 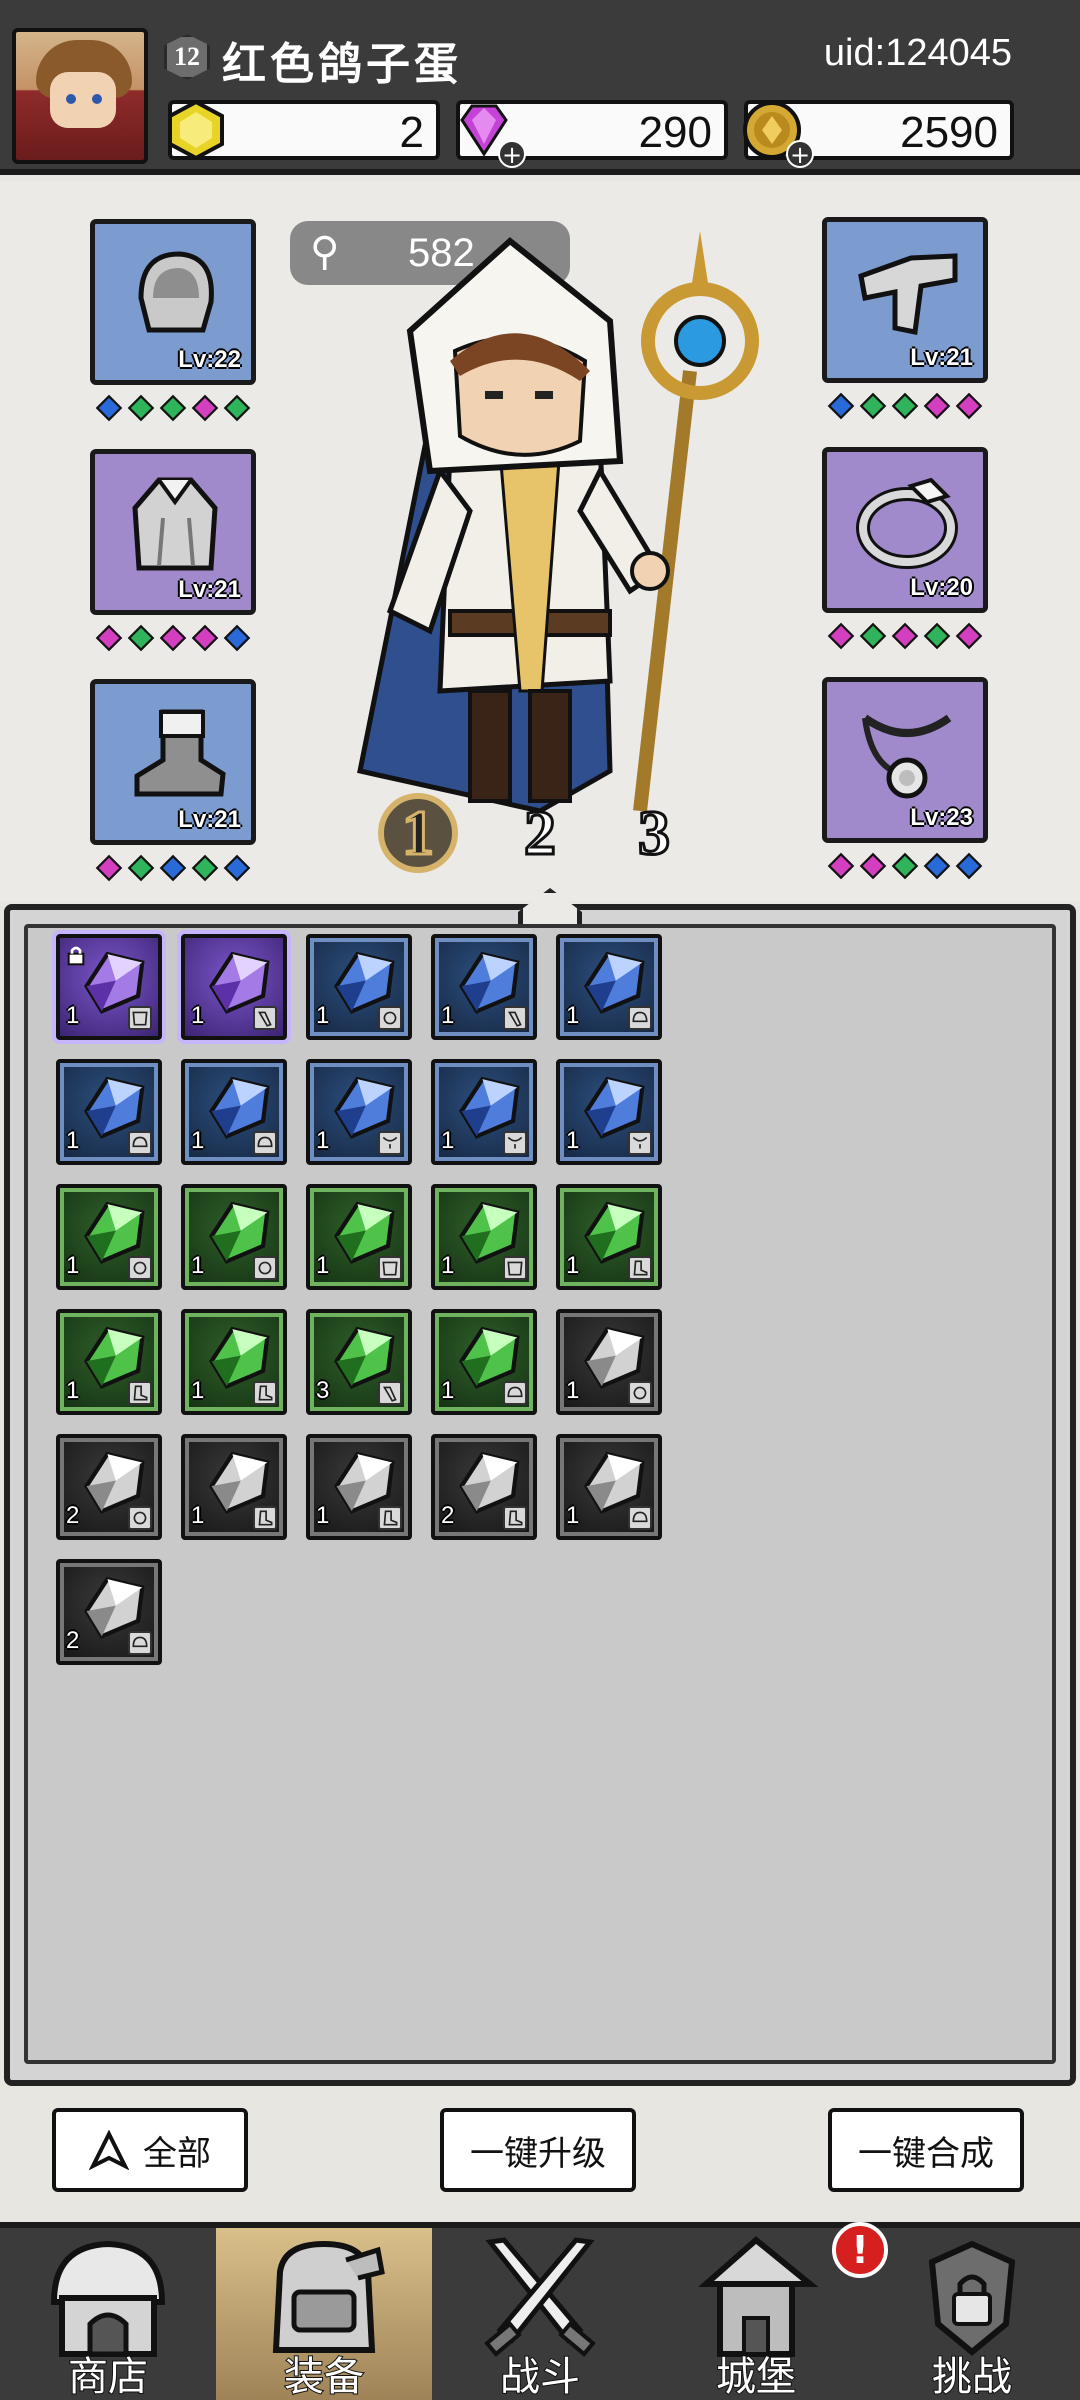 I want to click on nav-shop-label: 商店, so click(x=108, y=2376).